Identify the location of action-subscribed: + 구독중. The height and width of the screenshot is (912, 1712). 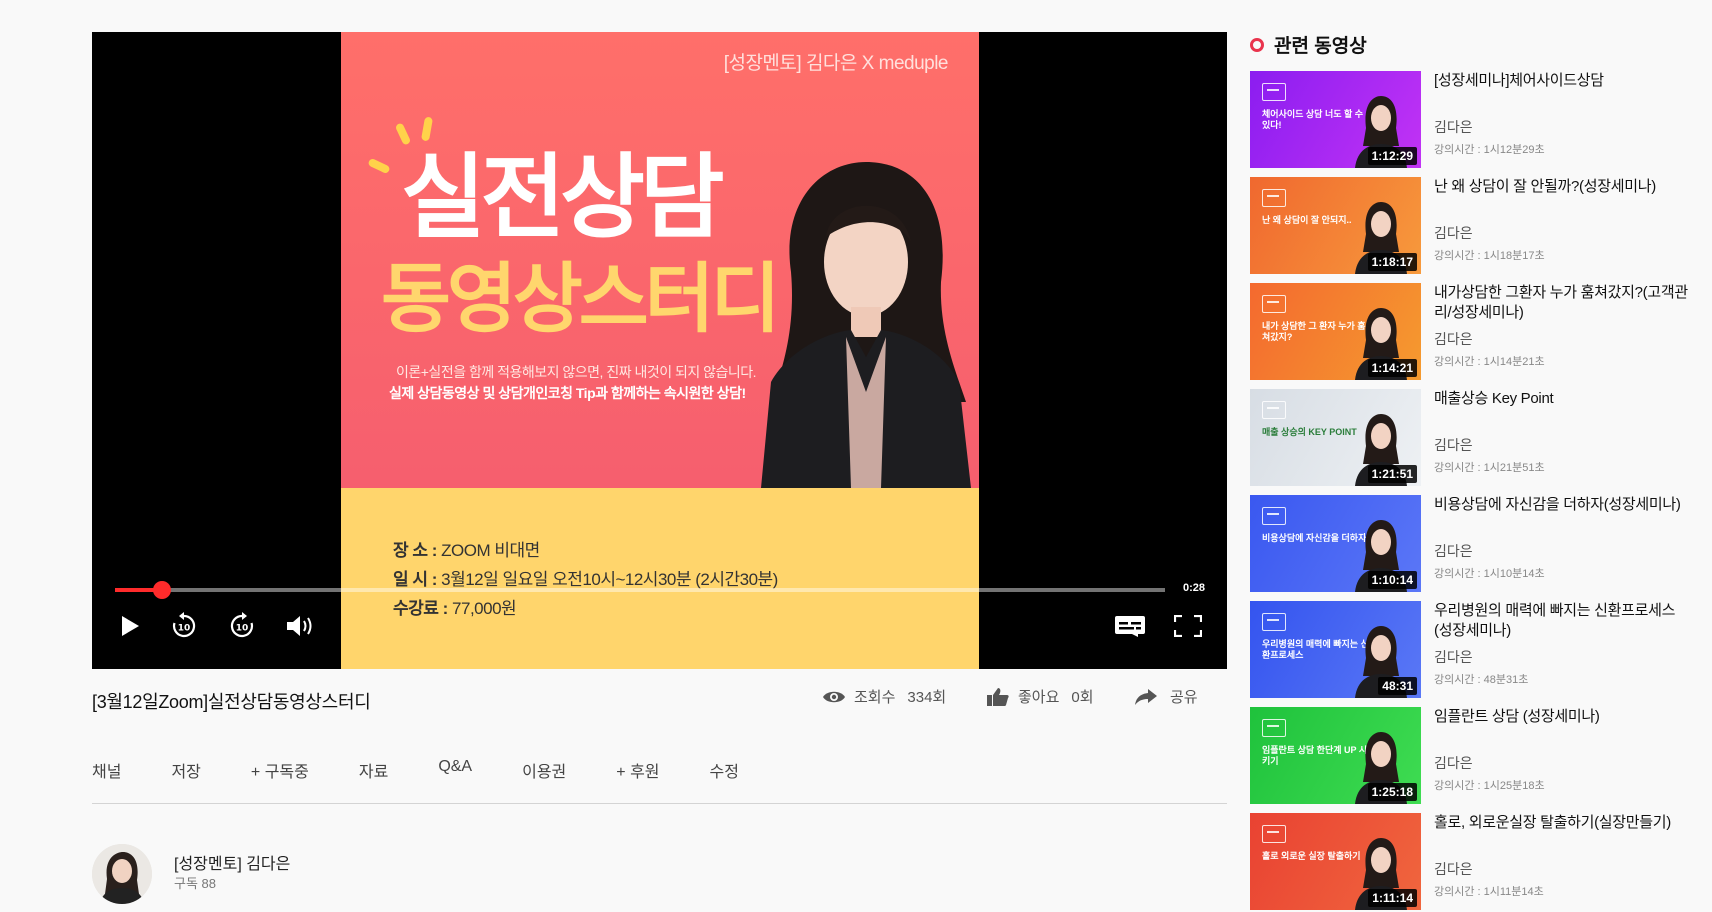
(280, 770).